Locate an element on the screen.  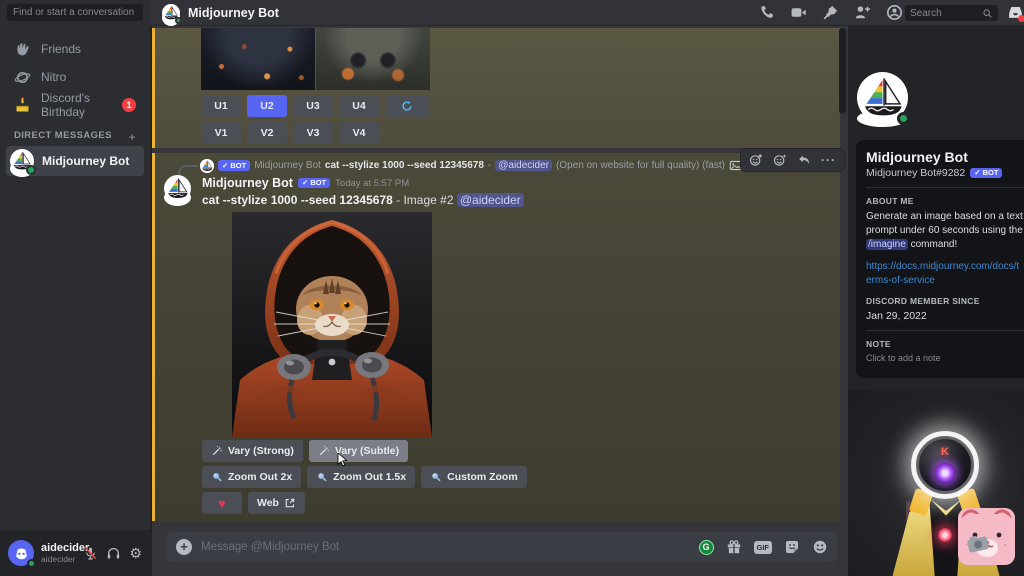
inbox-icon is located at coordinates (1015, 13).